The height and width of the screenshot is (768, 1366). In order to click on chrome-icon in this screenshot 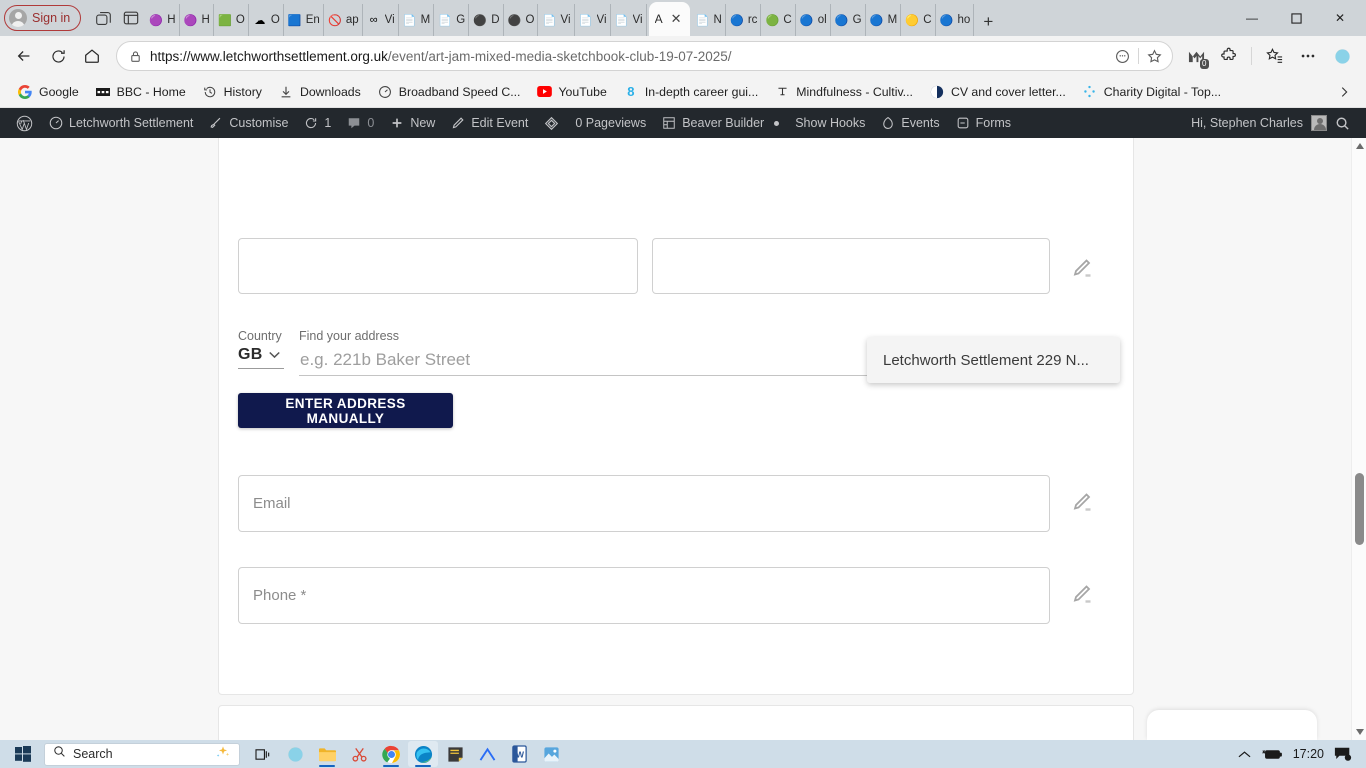, I will do `click(391, 754)`.